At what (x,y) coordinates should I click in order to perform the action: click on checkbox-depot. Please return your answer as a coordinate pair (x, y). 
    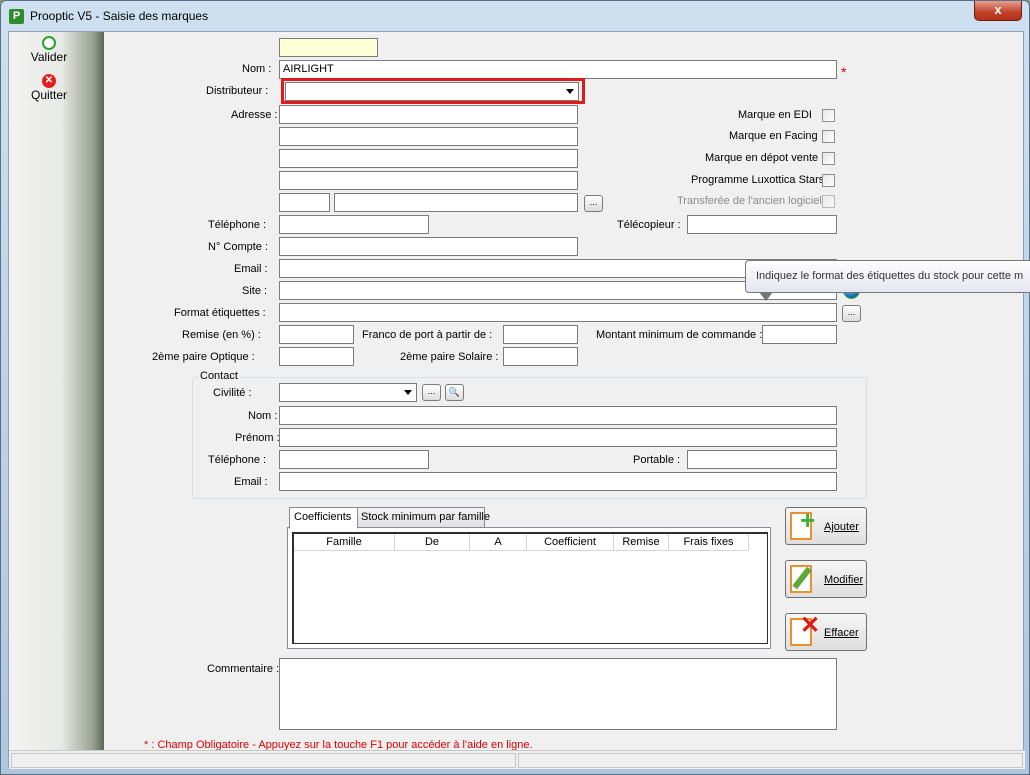
    Looking at the image, I should click on (828, 158).